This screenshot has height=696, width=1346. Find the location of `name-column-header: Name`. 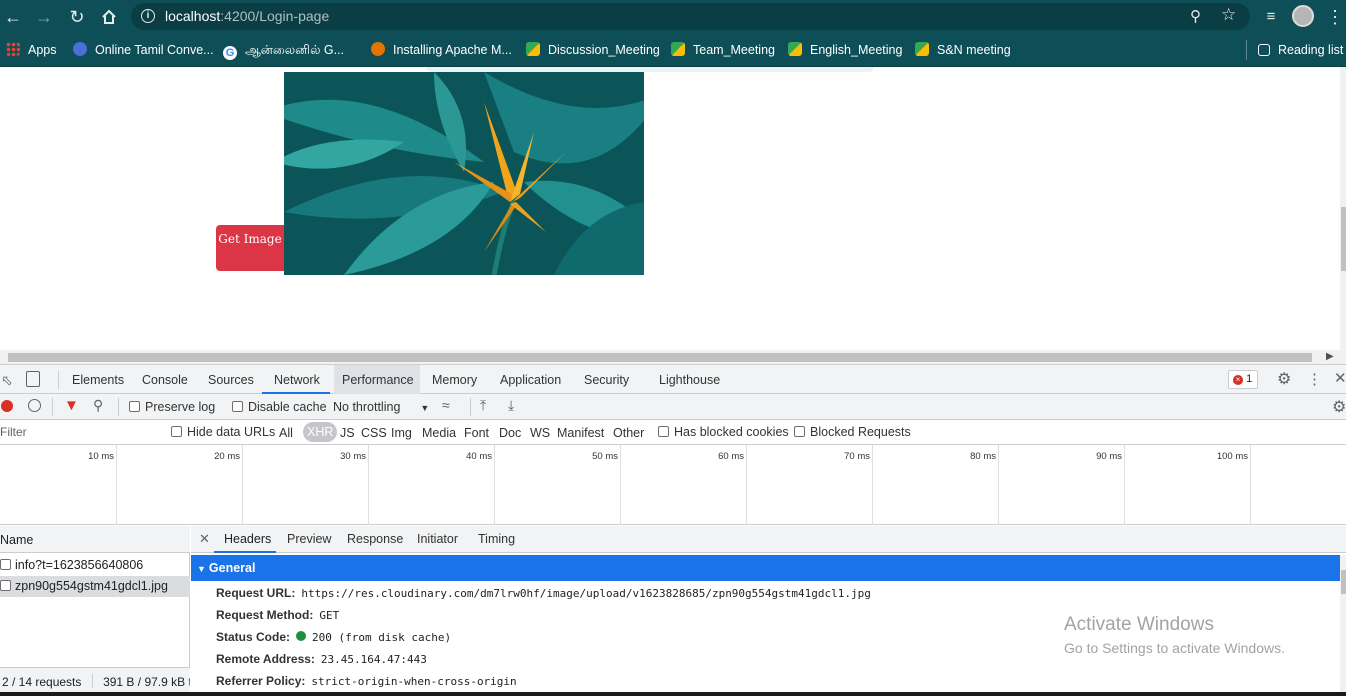

name-column-header: Name is located at coordinates (16, 540).